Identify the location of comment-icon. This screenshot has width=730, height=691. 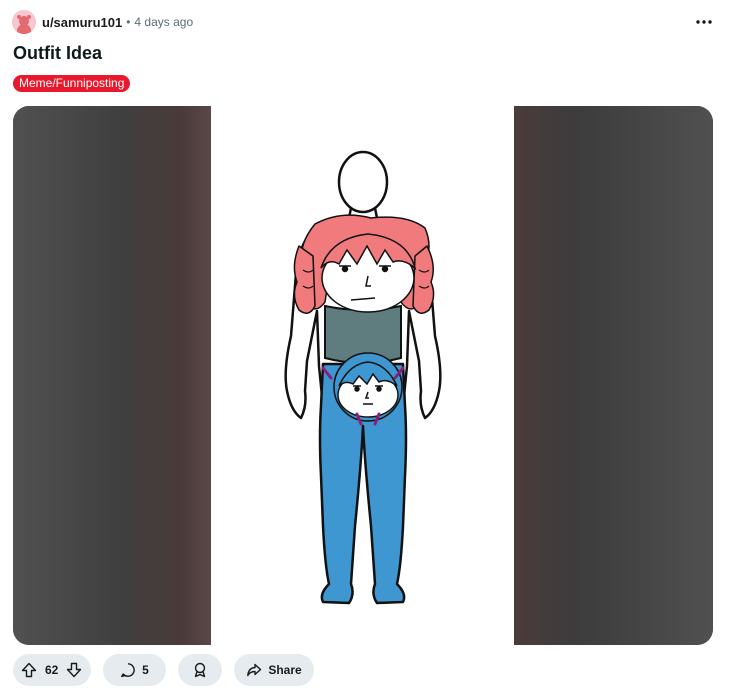
(128, 670).